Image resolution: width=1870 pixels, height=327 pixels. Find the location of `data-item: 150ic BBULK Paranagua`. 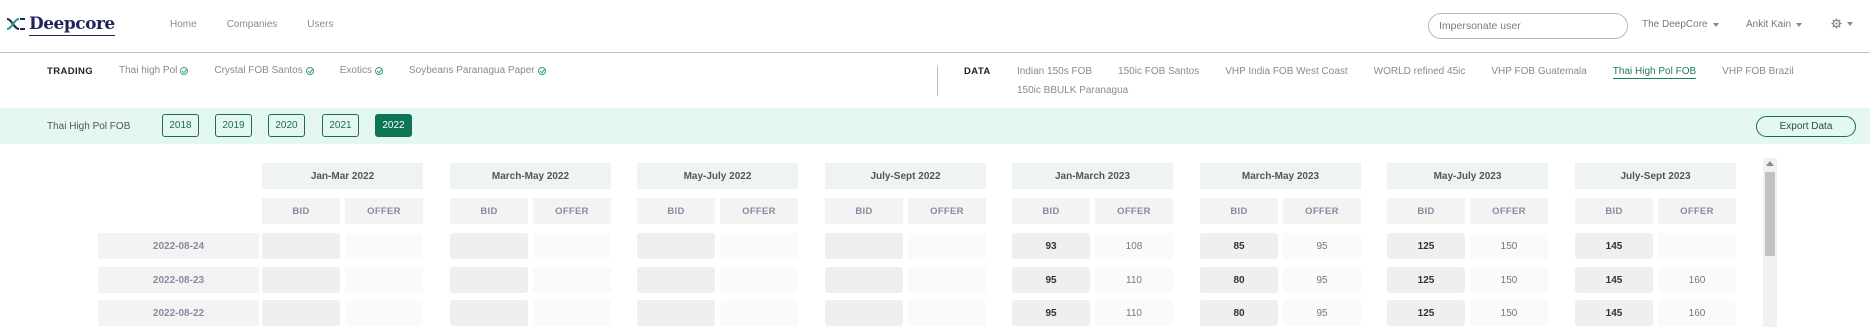

data-item: 150ic BBULK Paranagua is located at coordinates (1072, 90).